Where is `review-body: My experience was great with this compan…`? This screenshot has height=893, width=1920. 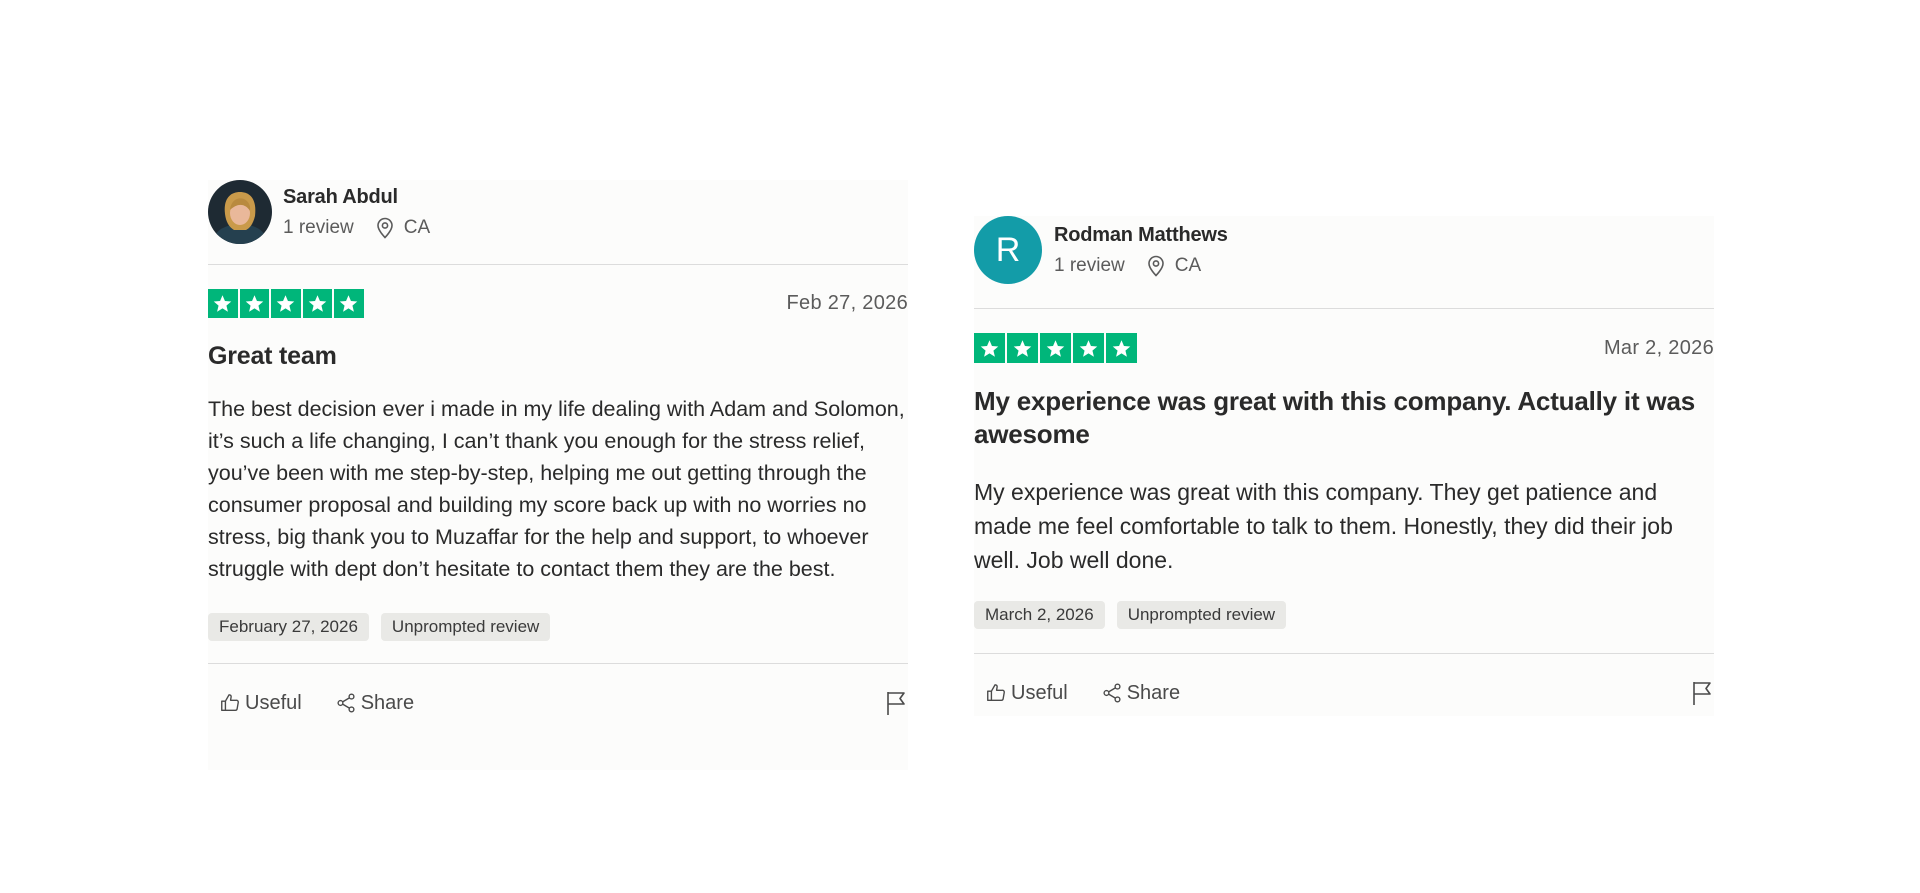
review-body: My experience was great with this compan… is located at coordinates (1323, 526).